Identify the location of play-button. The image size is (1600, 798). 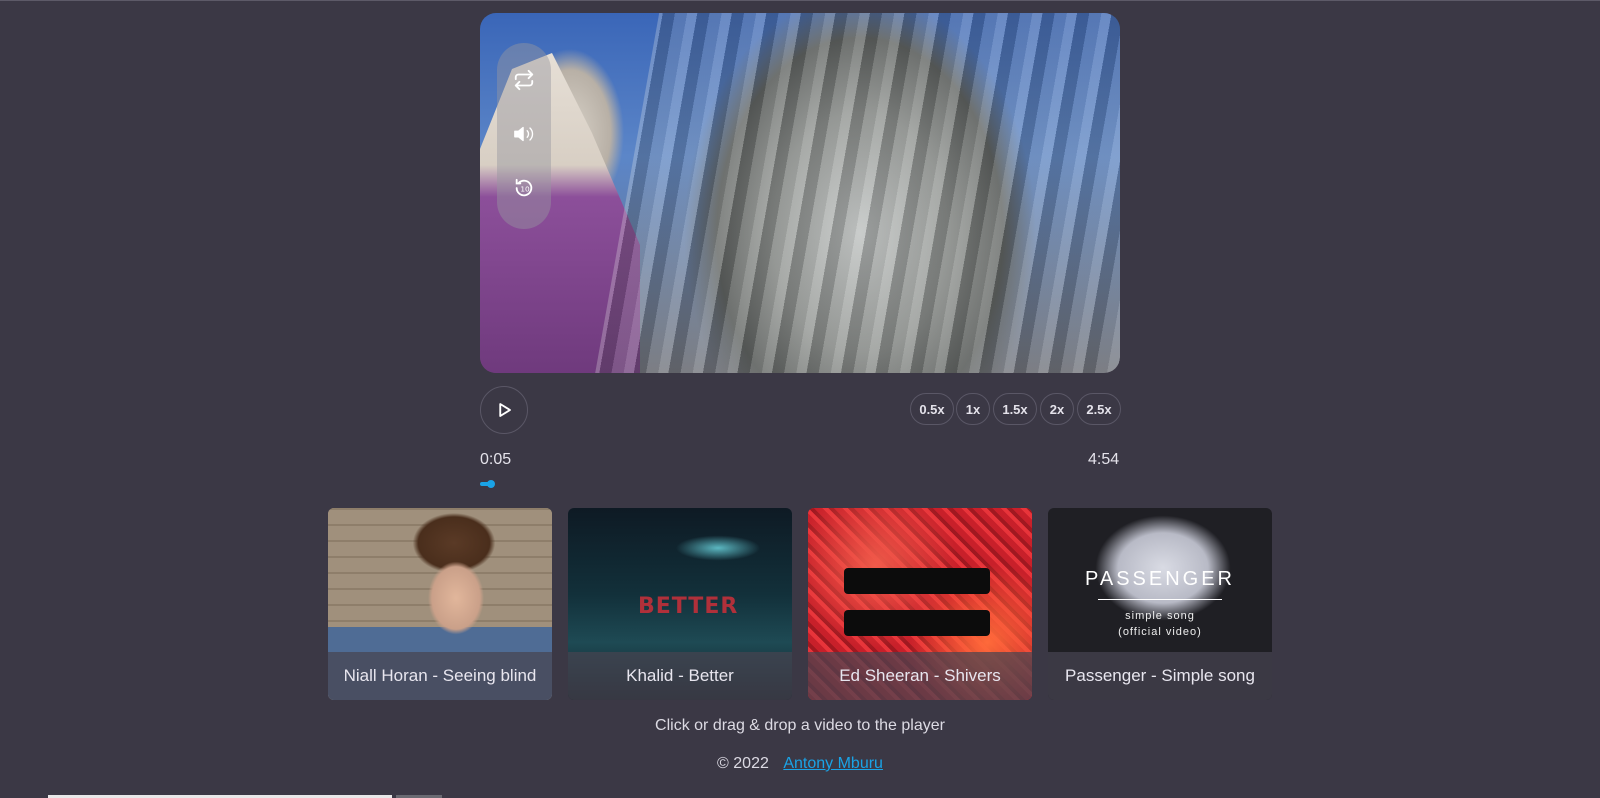
(504, 410).